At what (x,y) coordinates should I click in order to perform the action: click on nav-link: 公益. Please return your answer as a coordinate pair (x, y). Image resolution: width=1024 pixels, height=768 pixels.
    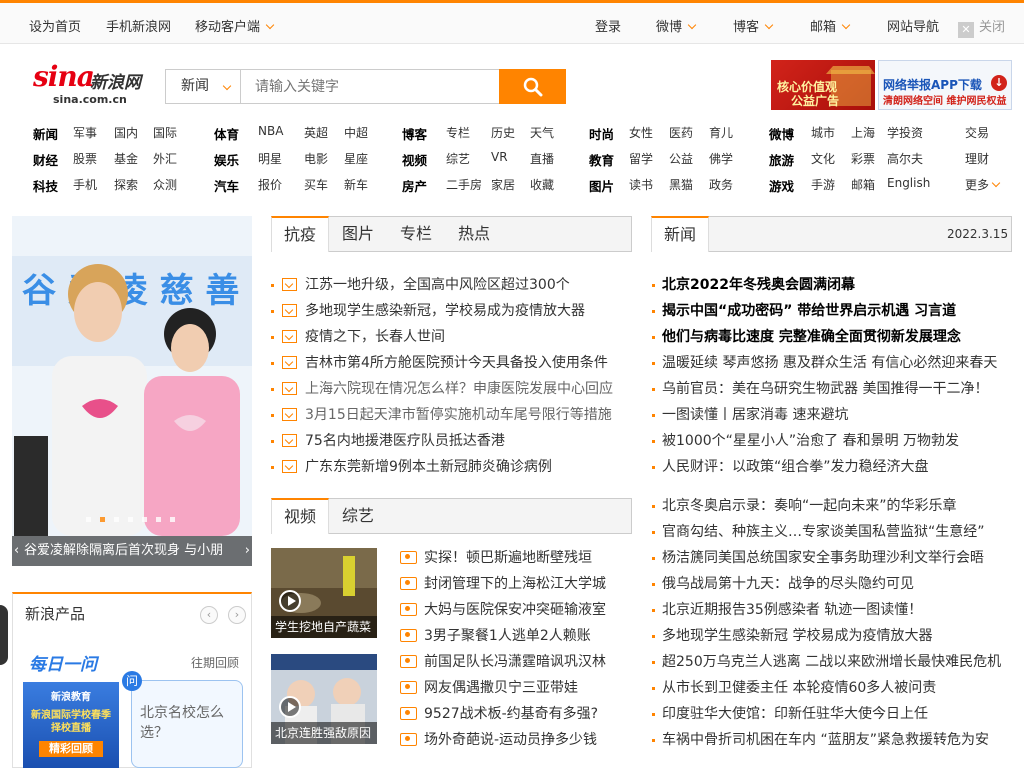
    Looking at the image, I should click on (681, 158).